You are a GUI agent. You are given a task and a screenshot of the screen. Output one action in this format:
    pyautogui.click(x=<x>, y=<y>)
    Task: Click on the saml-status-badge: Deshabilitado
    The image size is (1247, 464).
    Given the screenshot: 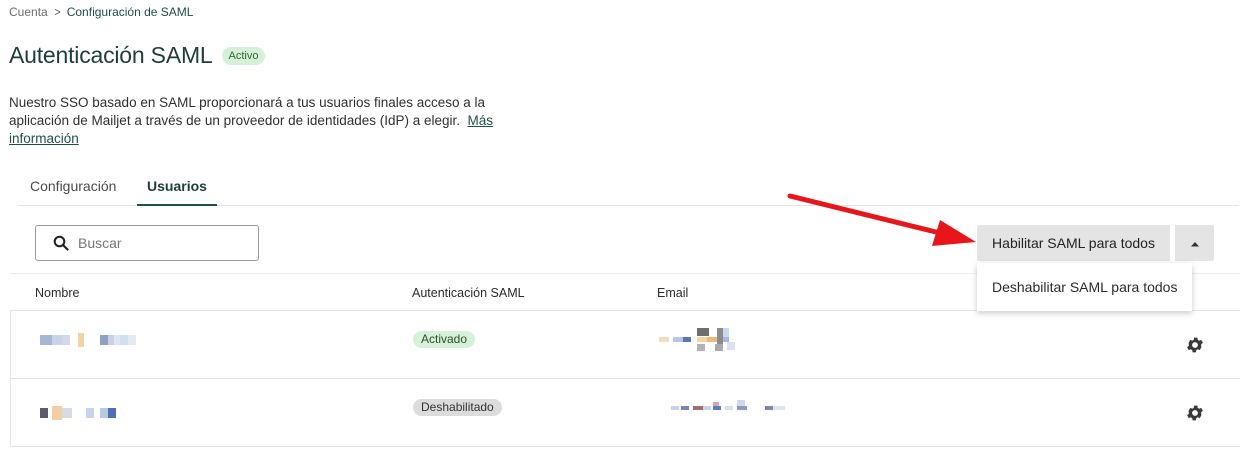 What is the action you would take?
    pyautogui.click(x=457, y=407)
    